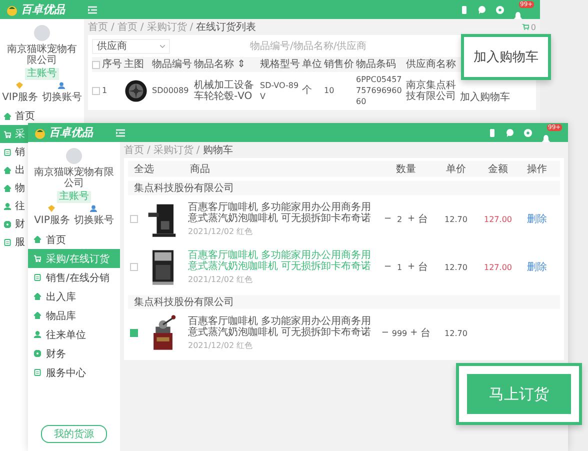 Image resolution: width=588 pixels, height=451 pixels. I want to click on coin-icon, so click(7, 224).